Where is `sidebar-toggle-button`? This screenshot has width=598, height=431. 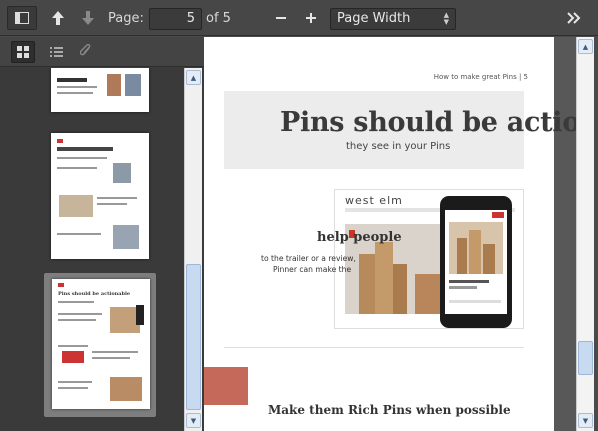 sidebar-toggle-button is located at coordinates (22, 18).